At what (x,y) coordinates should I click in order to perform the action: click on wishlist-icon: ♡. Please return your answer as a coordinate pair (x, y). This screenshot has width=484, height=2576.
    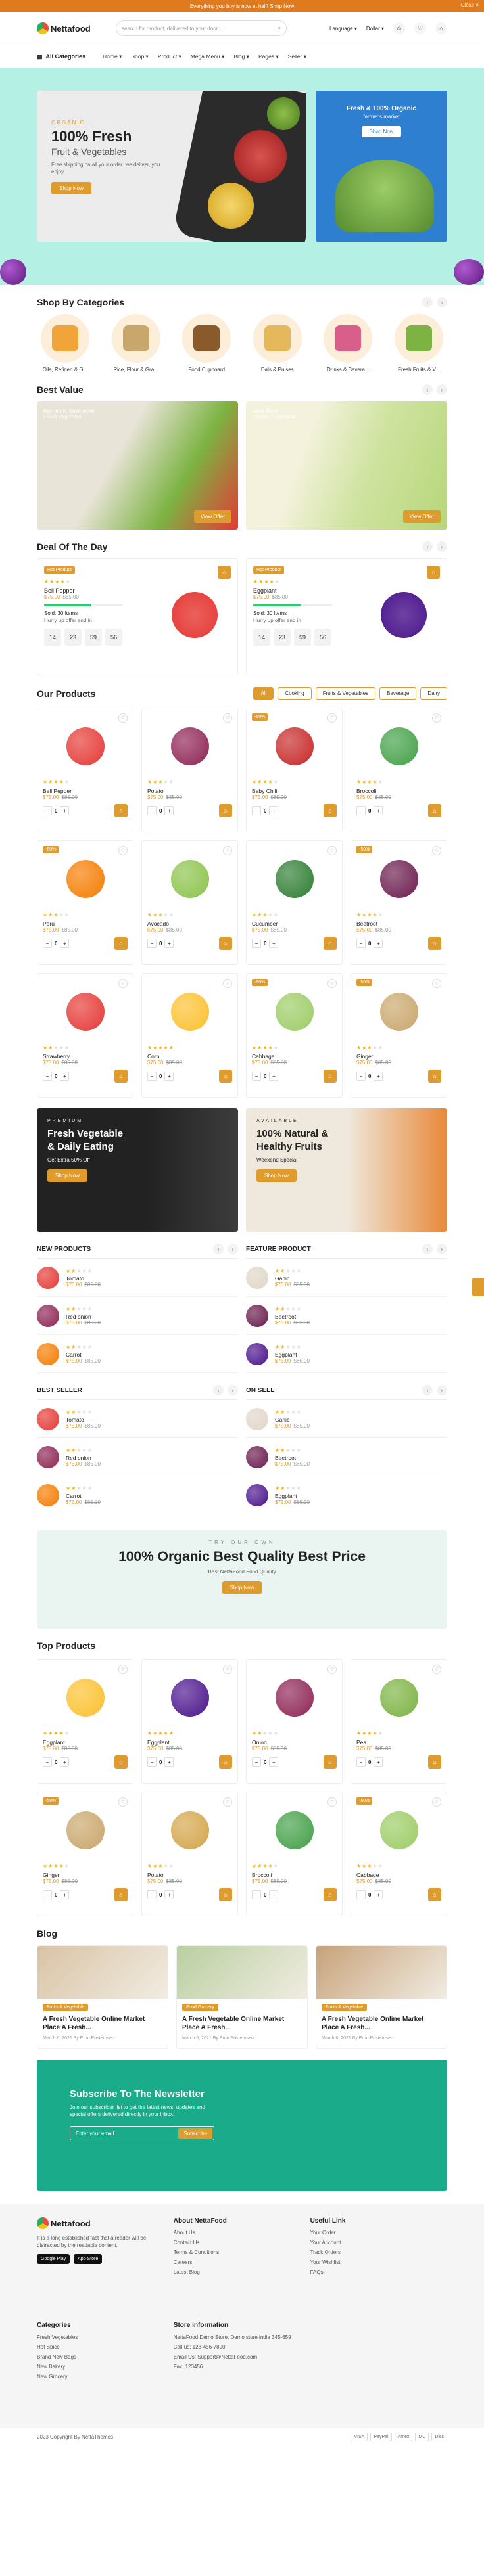
    Looking at the image, I should click on (420, 28).